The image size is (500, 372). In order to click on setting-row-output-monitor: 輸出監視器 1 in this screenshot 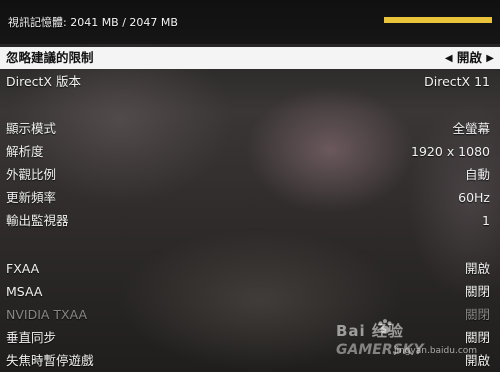, I will do `click(250, 221)`.